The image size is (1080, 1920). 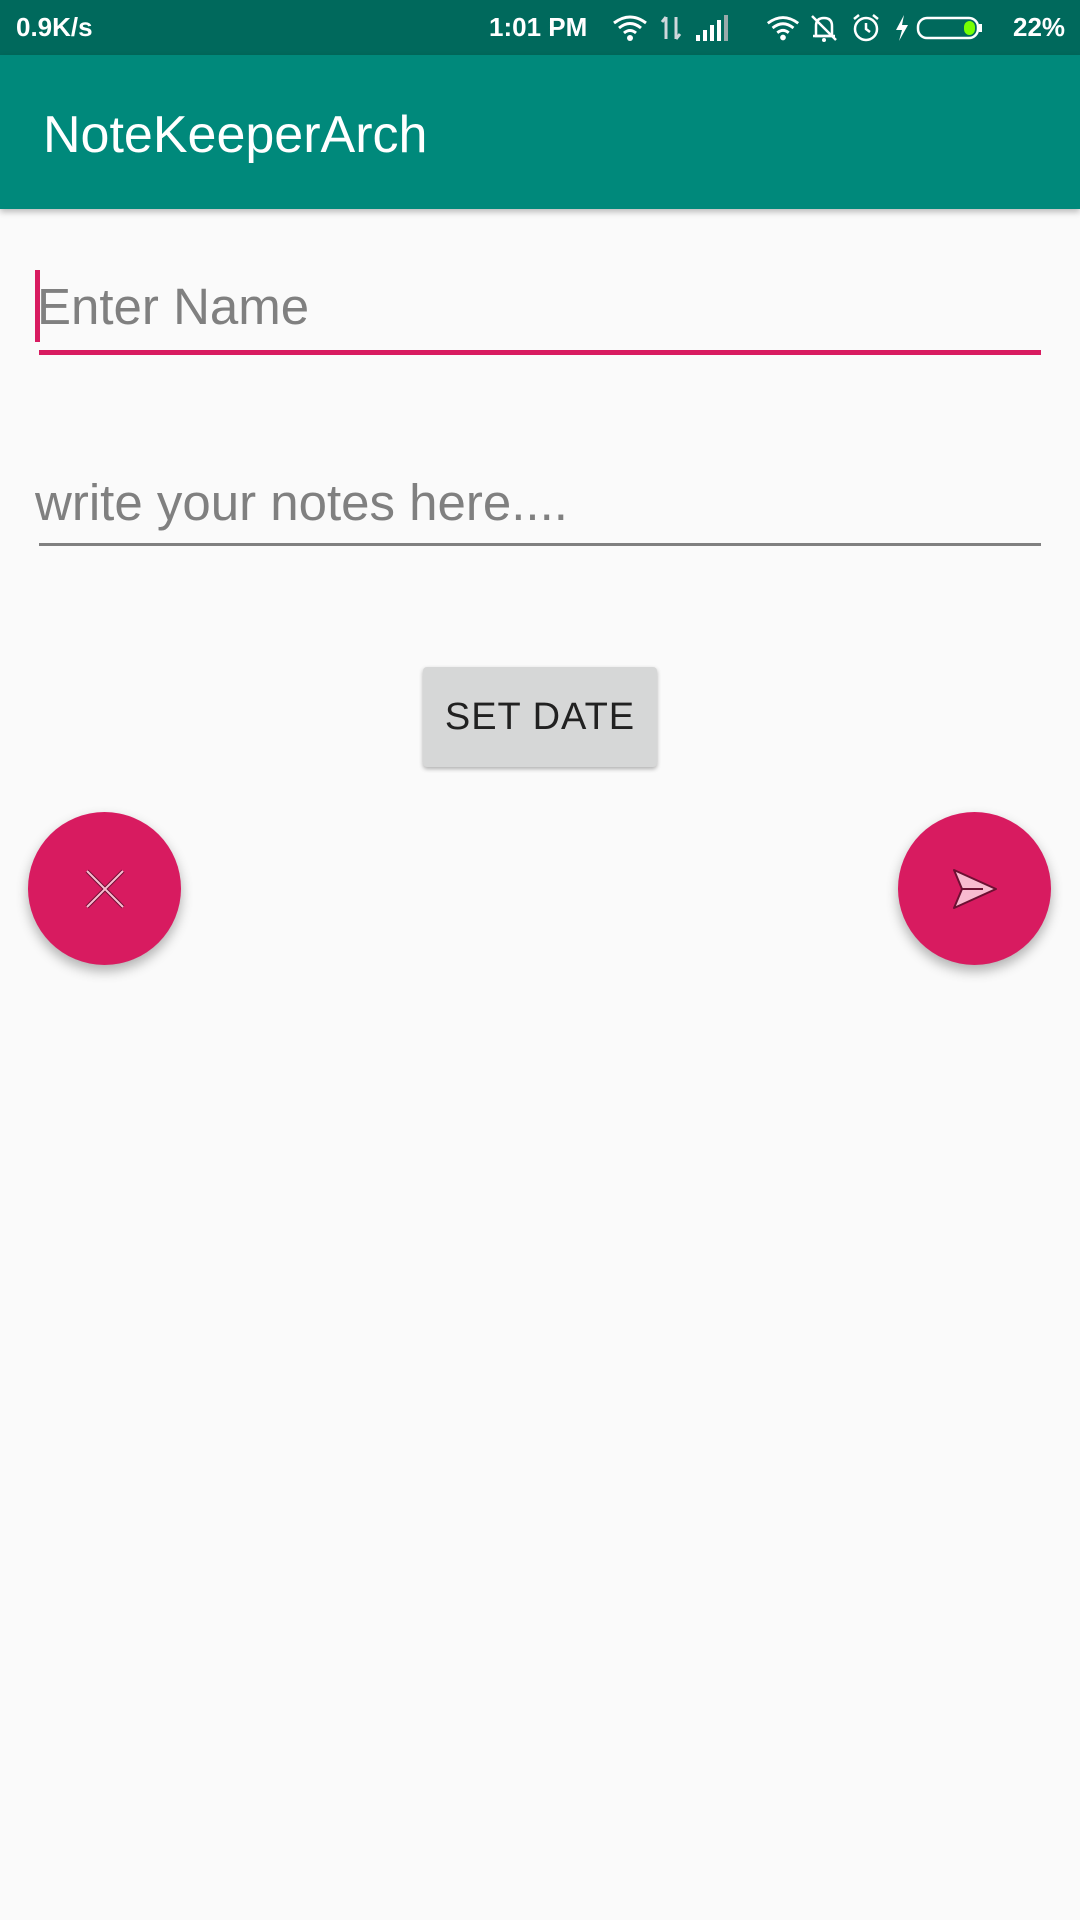 I want to click on notes-underline, so click(x=540, y=544).